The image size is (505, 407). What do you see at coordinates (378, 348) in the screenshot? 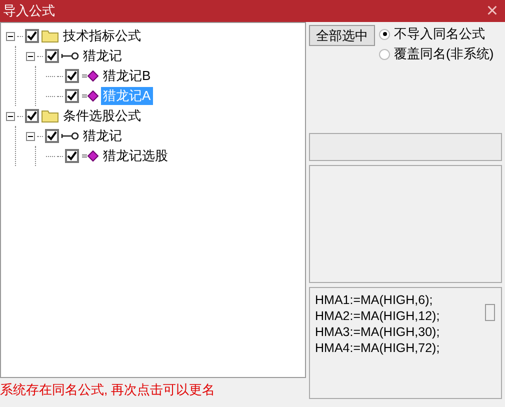
I see `code-line: HMA4:=MA(HIGH,72);` at bounding box center [378, 348].